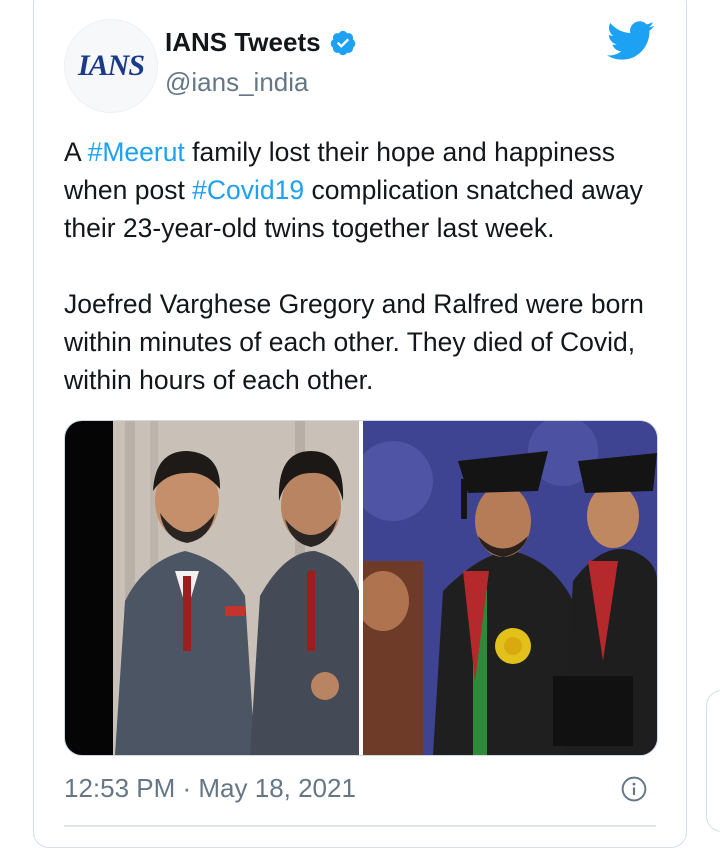 This screenshot has height=848, width=720. I want to click on tweet-text-segment: A, so click(76, 152).